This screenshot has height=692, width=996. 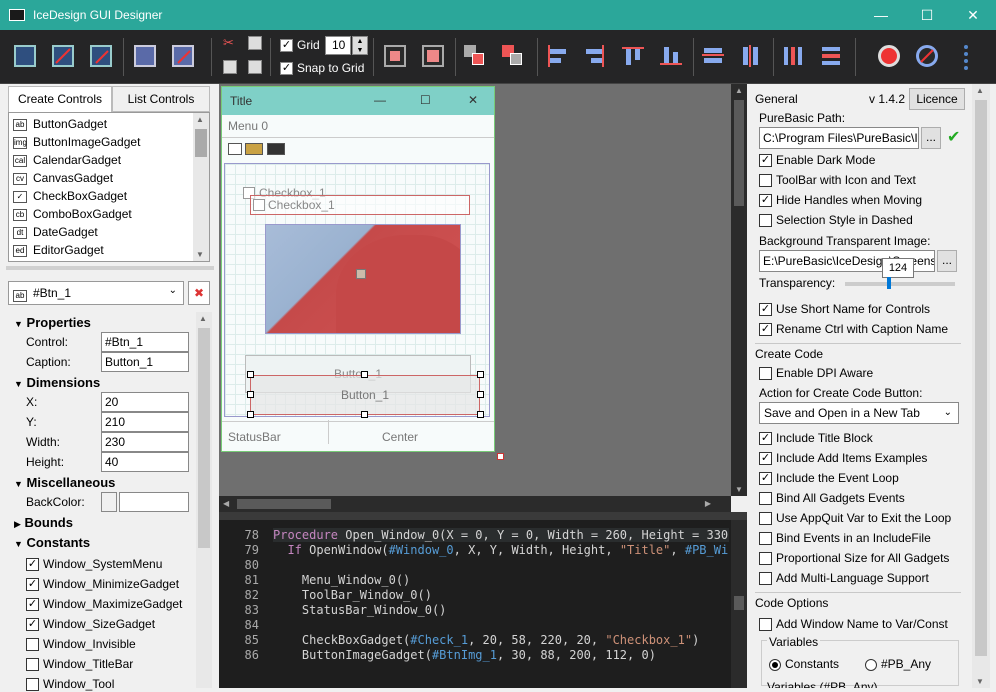 What do you see at coordinates (816, 373) in the screenshot?
I see `dpi-row: Enable DPI Aware` at bounding box center [816, 373].